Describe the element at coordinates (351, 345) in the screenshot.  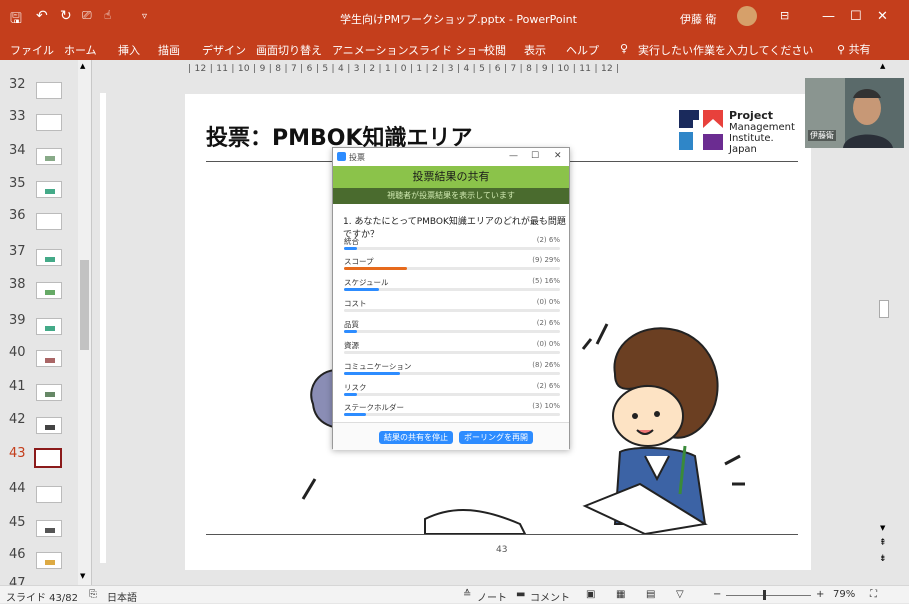
I see `option-label: 資源` at that location.